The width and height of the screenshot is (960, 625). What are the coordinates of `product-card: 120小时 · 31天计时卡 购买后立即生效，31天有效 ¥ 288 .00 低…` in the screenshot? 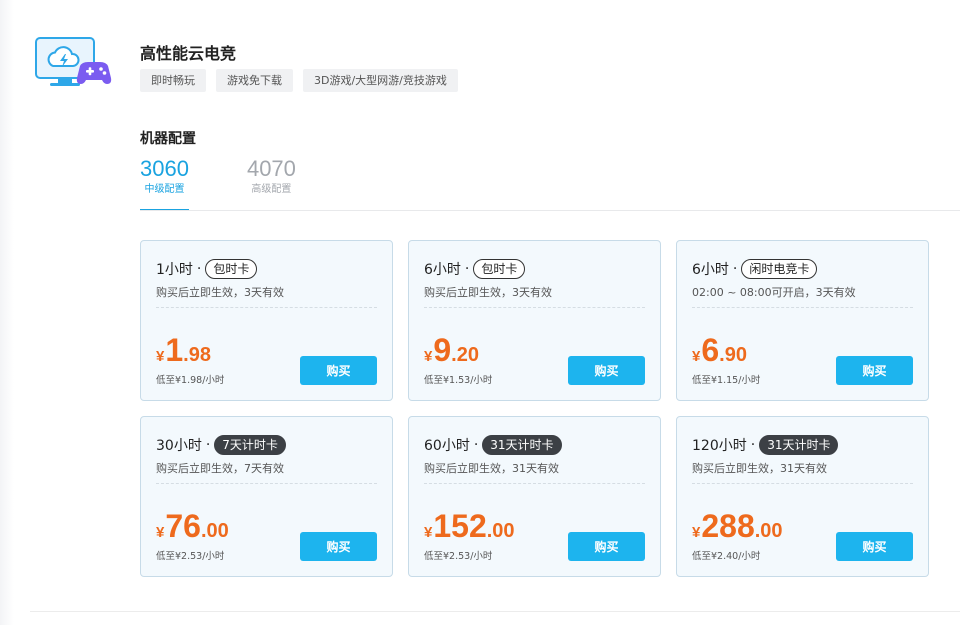 It's located at (802, 496).